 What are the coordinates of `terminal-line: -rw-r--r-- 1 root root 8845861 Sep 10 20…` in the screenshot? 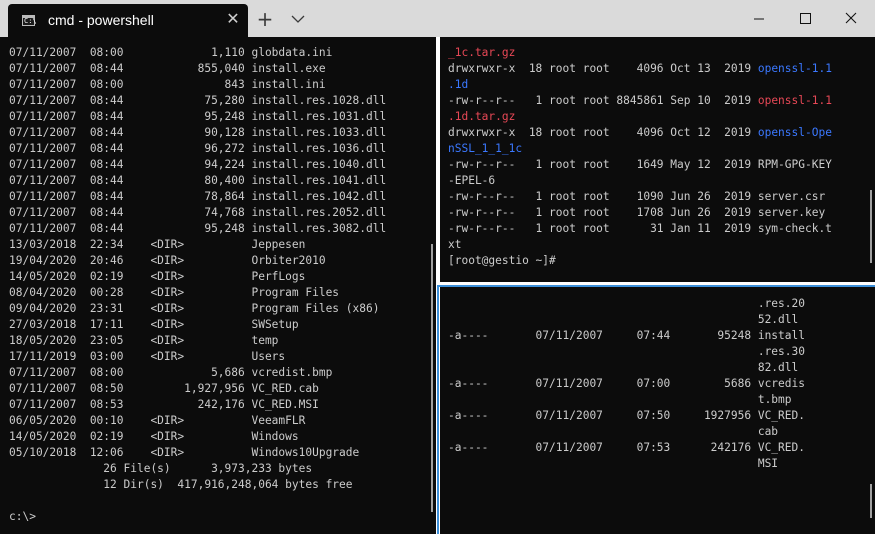 It's located at (640, 101).